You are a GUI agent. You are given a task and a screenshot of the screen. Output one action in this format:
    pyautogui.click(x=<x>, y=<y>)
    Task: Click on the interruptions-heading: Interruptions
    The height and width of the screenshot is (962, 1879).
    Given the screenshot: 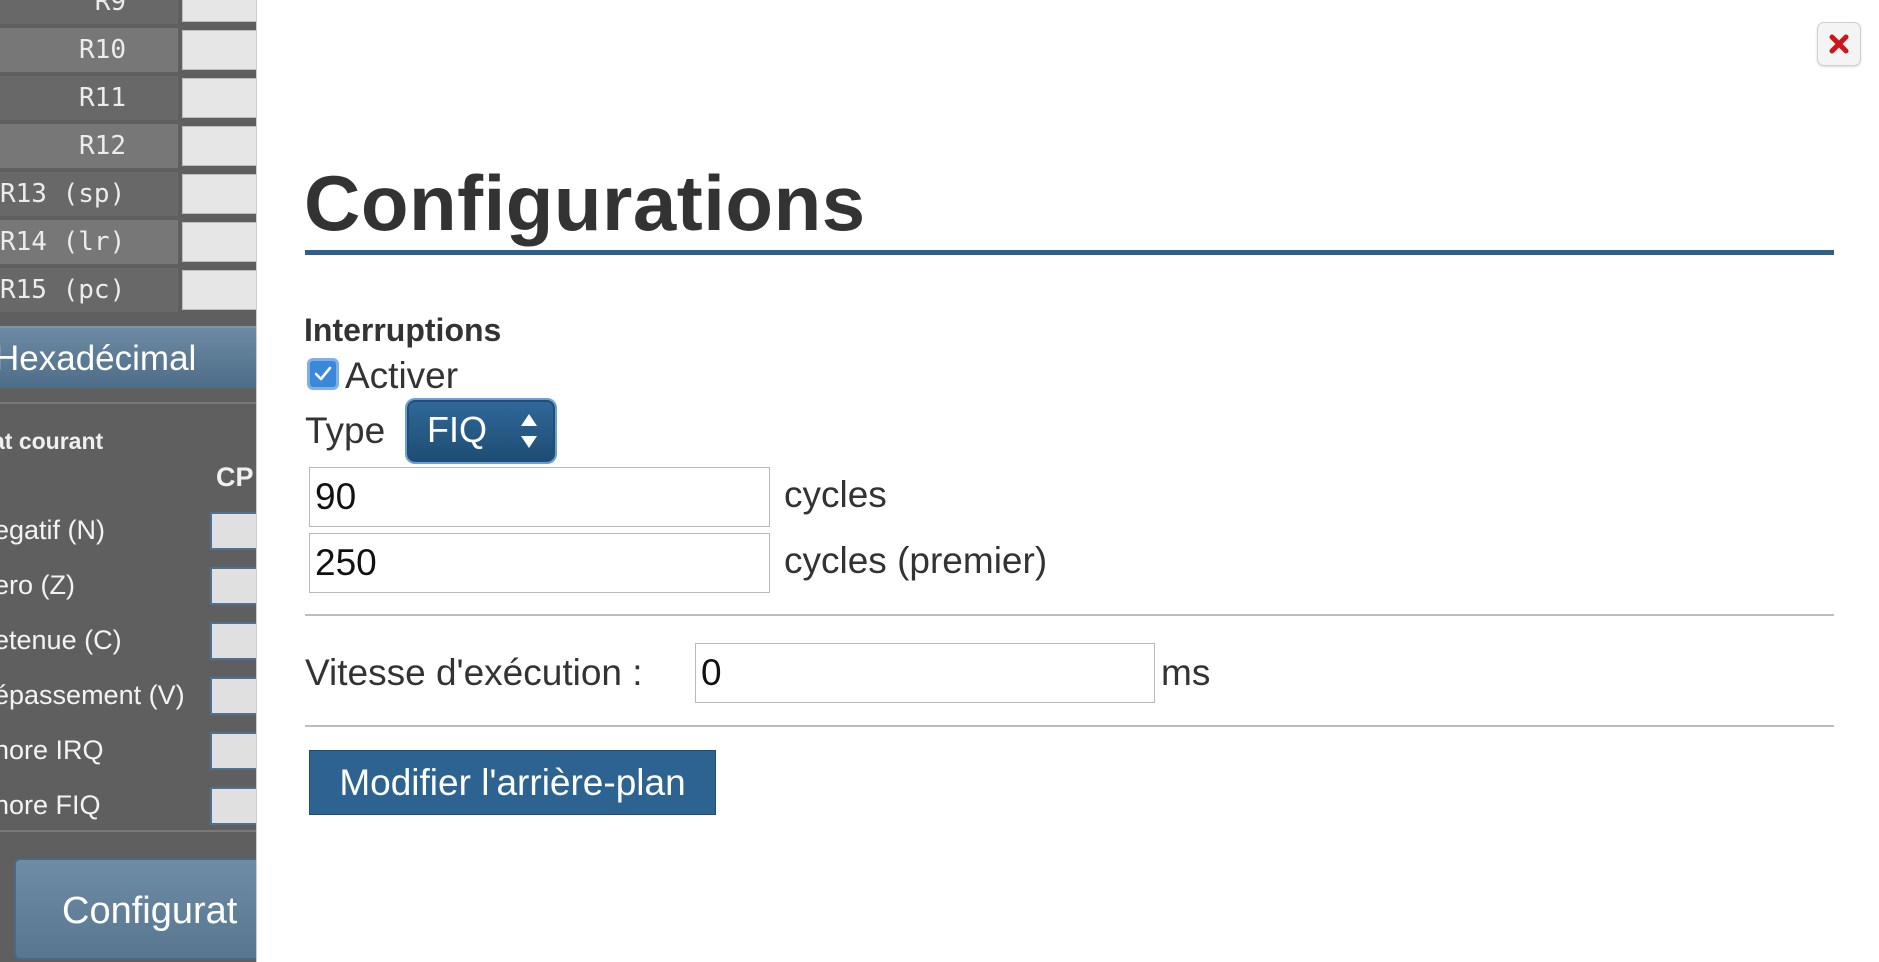 What is the action you would take?
    pyautogui.click(x=403, y=330)
    